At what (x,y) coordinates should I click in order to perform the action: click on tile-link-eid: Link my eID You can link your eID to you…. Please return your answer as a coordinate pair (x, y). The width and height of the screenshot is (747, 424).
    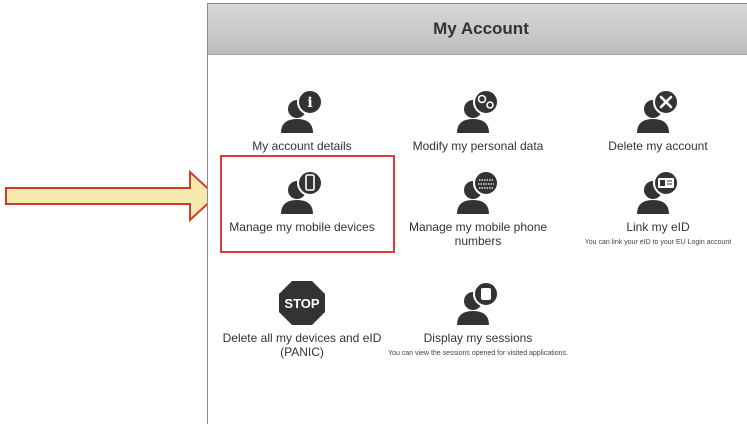
    Looking at the image, I should click on (657, 208).